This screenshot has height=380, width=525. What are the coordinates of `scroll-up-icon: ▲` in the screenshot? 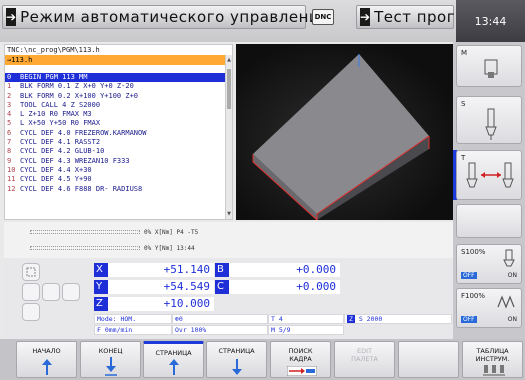 It's located at (229, 60).